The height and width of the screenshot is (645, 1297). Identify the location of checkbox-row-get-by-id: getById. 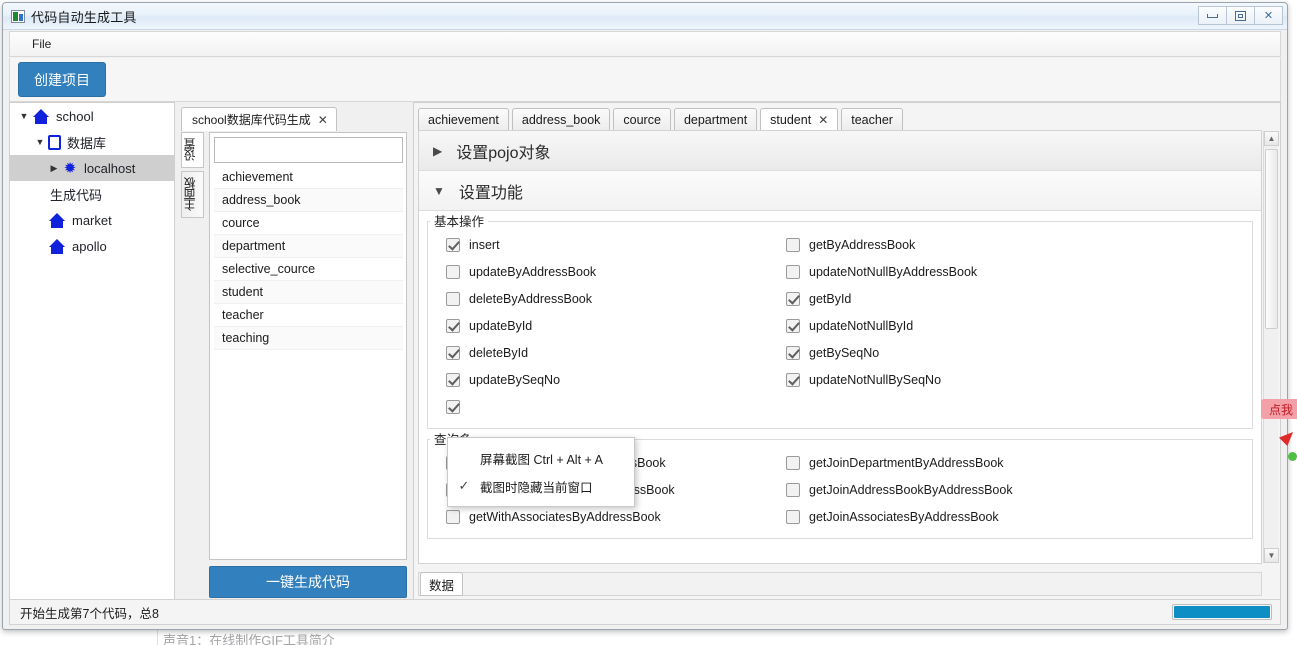
(1019, 299).